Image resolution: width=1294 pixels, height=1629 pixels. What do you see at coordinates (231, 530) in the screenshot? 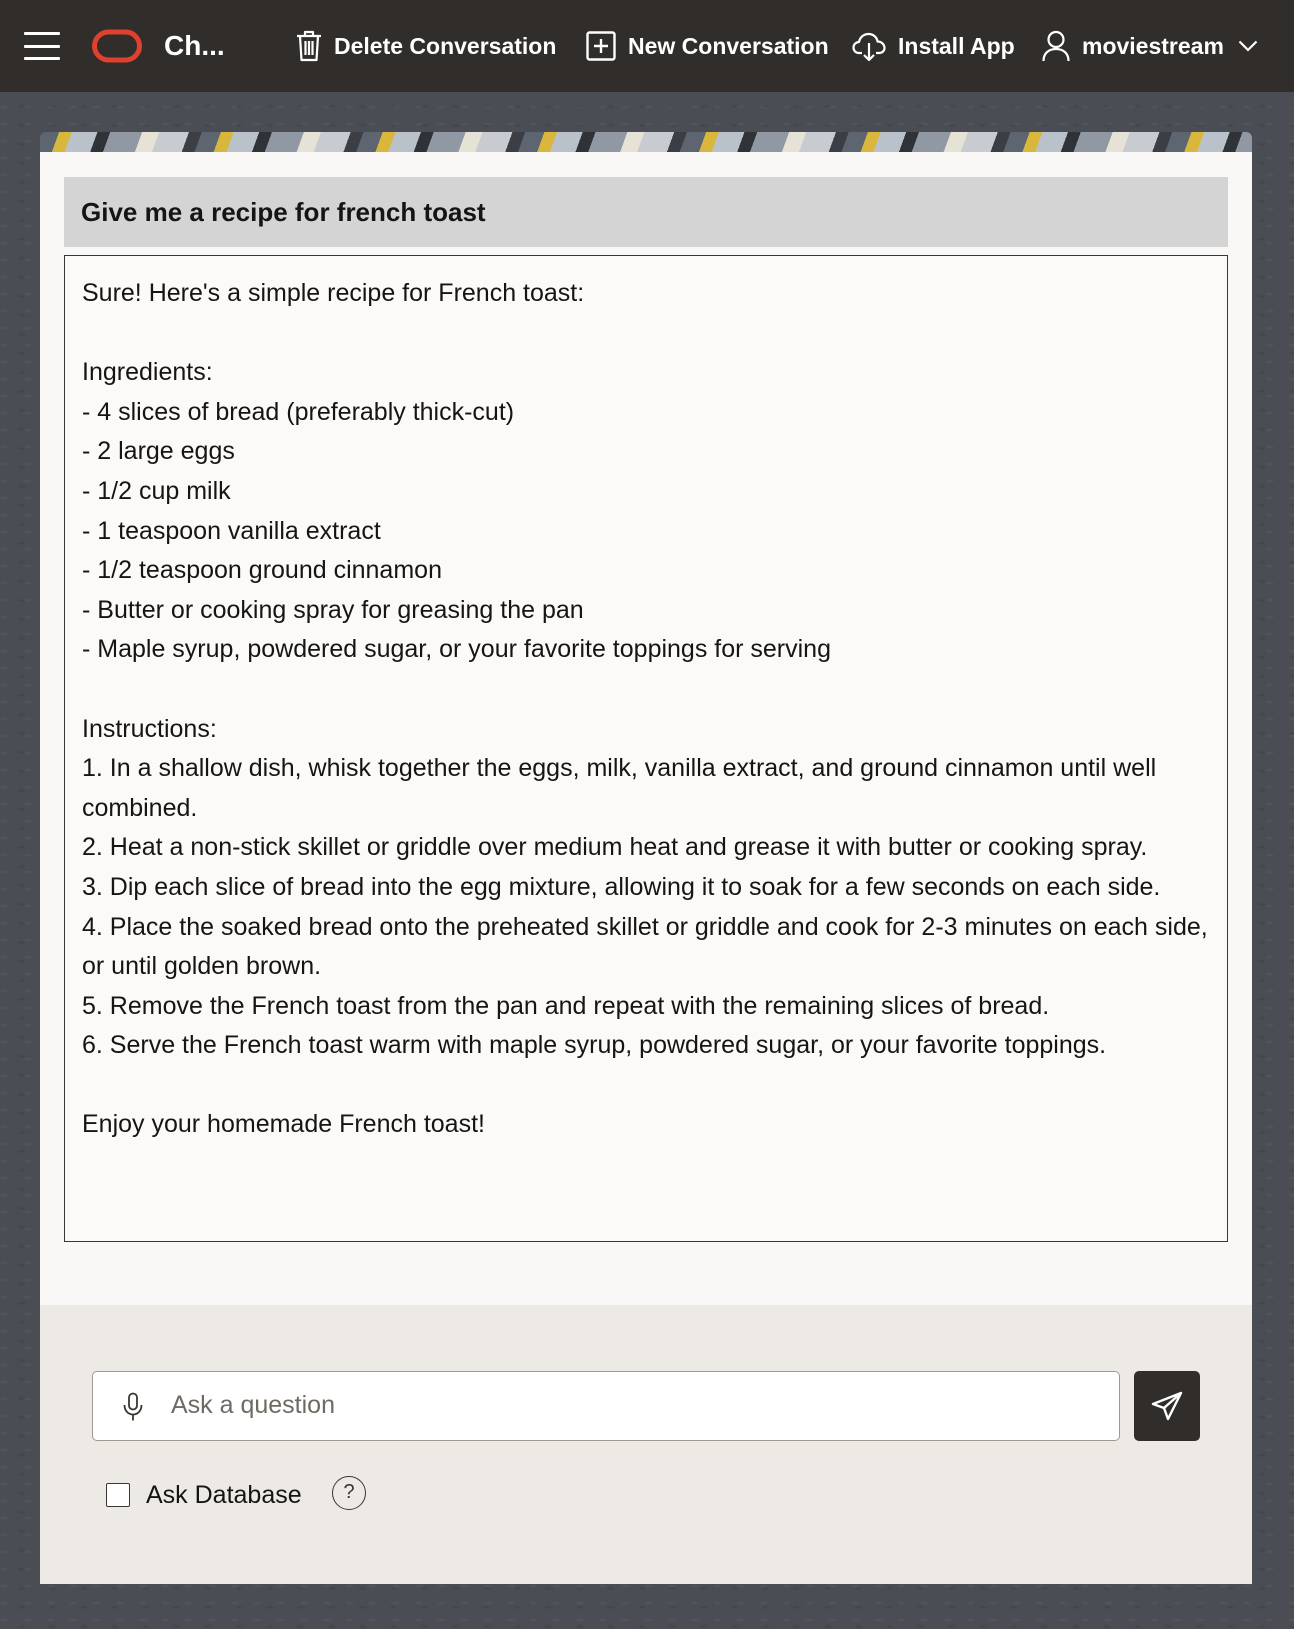
I see `answer-line: - 1 teaspoon vanilla extract` at bounding box center [231, 530].